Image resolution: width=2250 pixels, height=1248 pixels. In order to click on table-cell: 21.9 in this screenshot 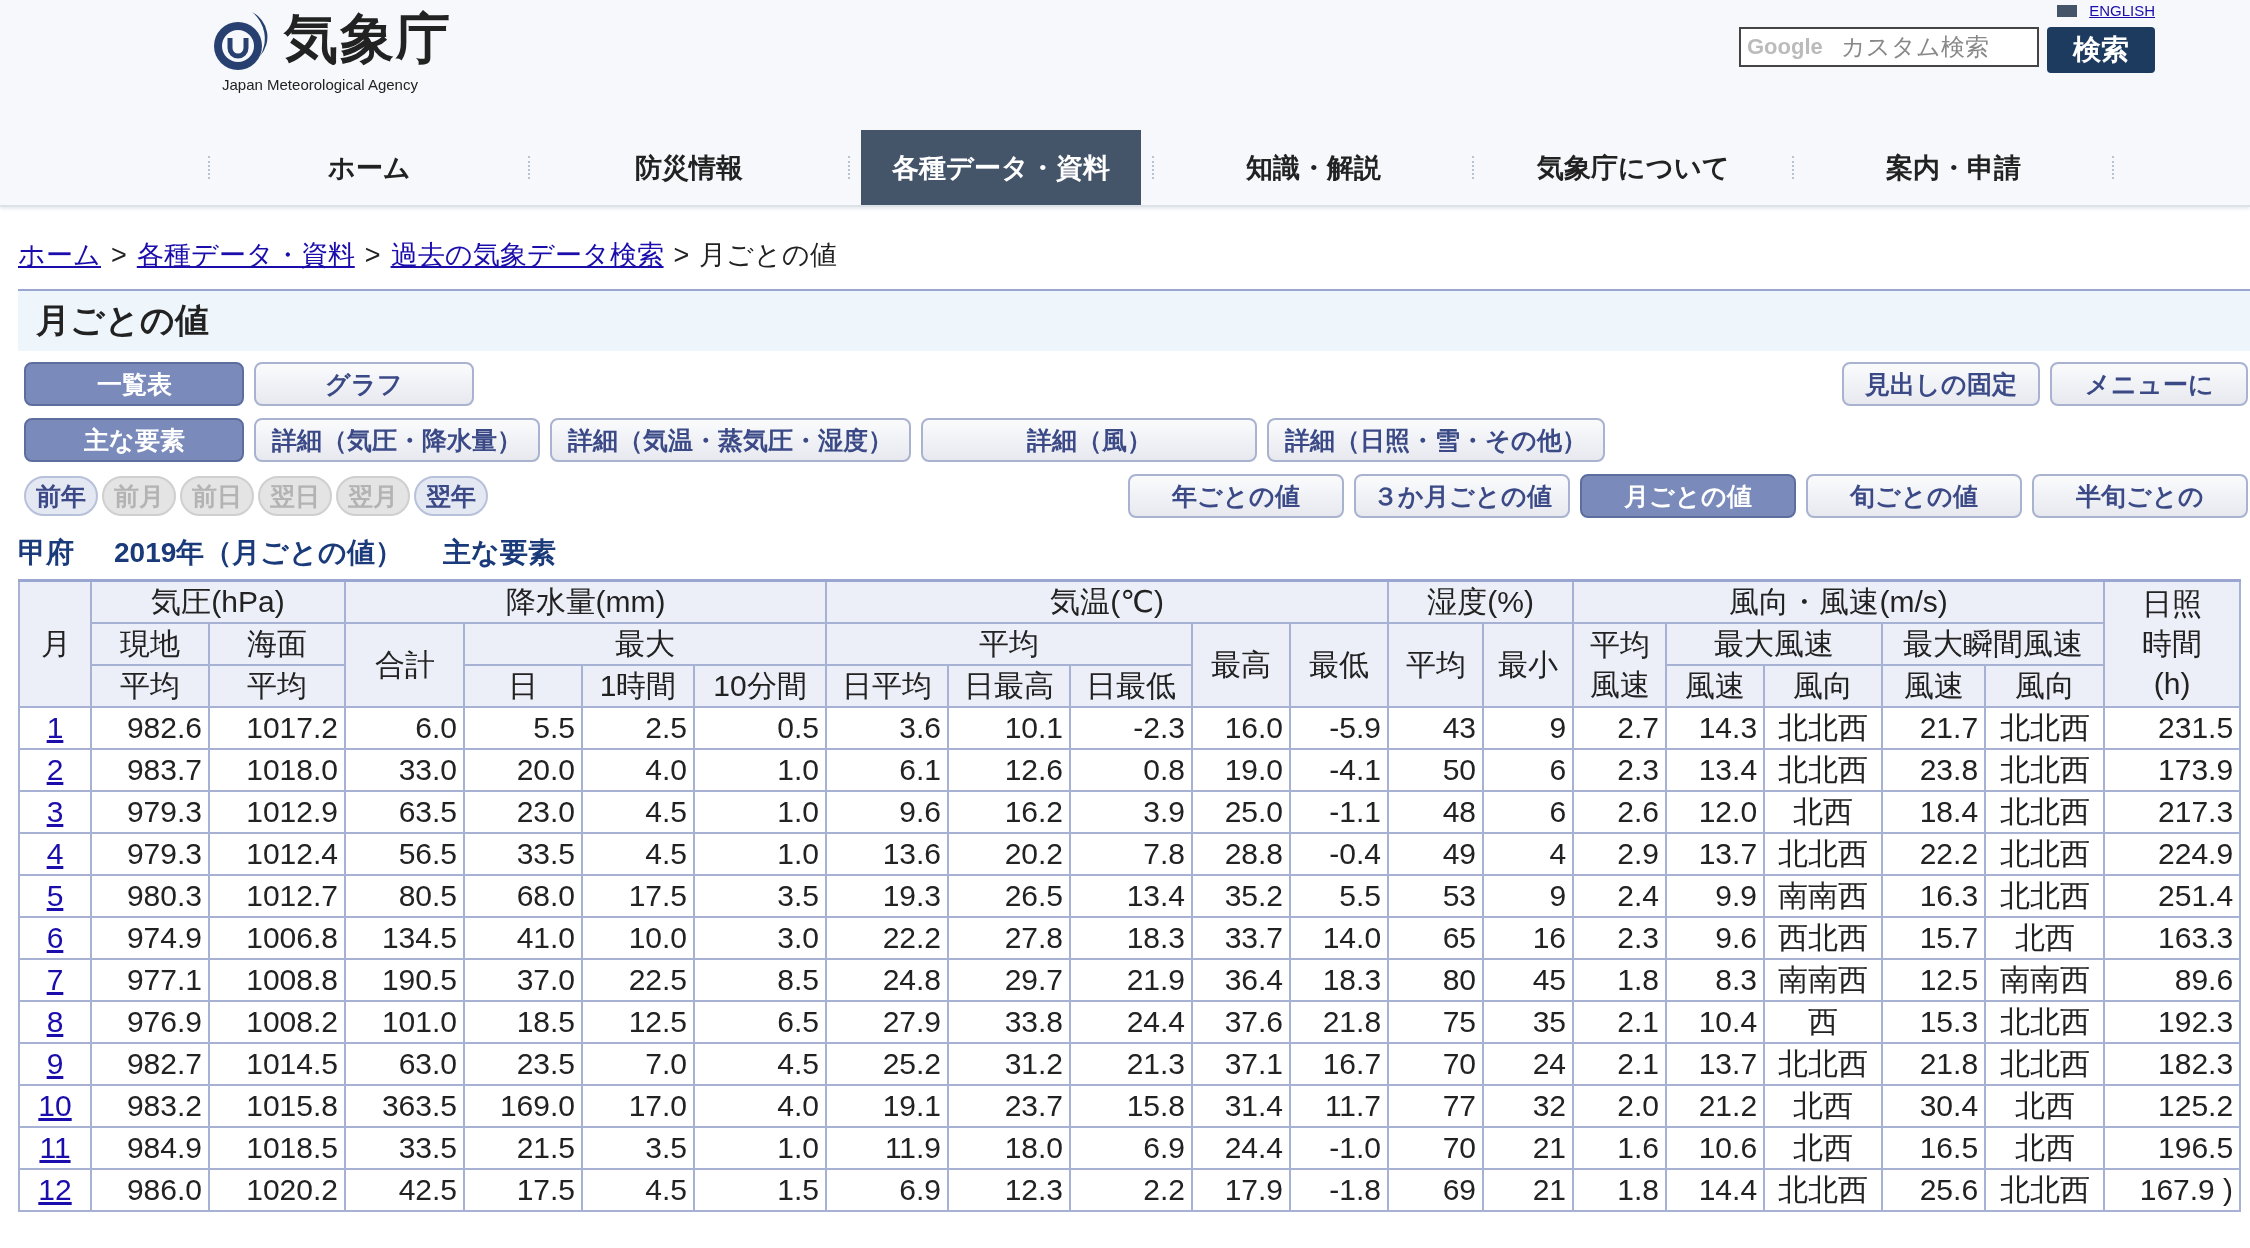, I will do `click(1131, 980)`.